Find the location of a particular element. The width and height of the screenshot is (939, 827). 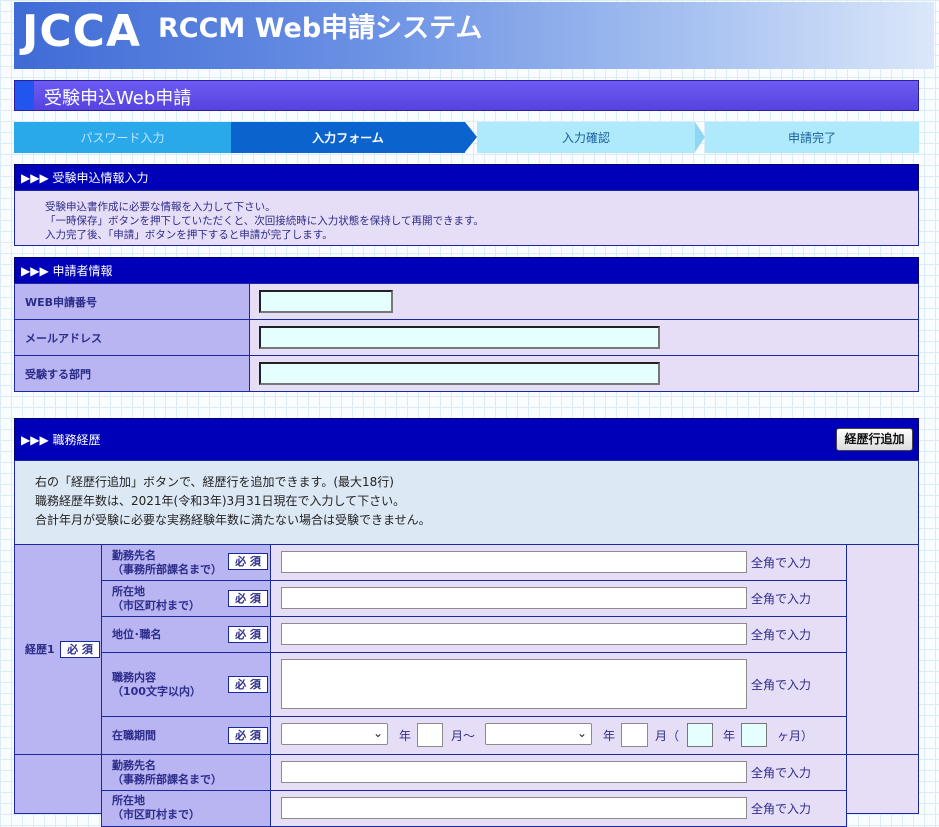

address-2-label-line2: （市区町村まで） is located at coordinates (156, 814).